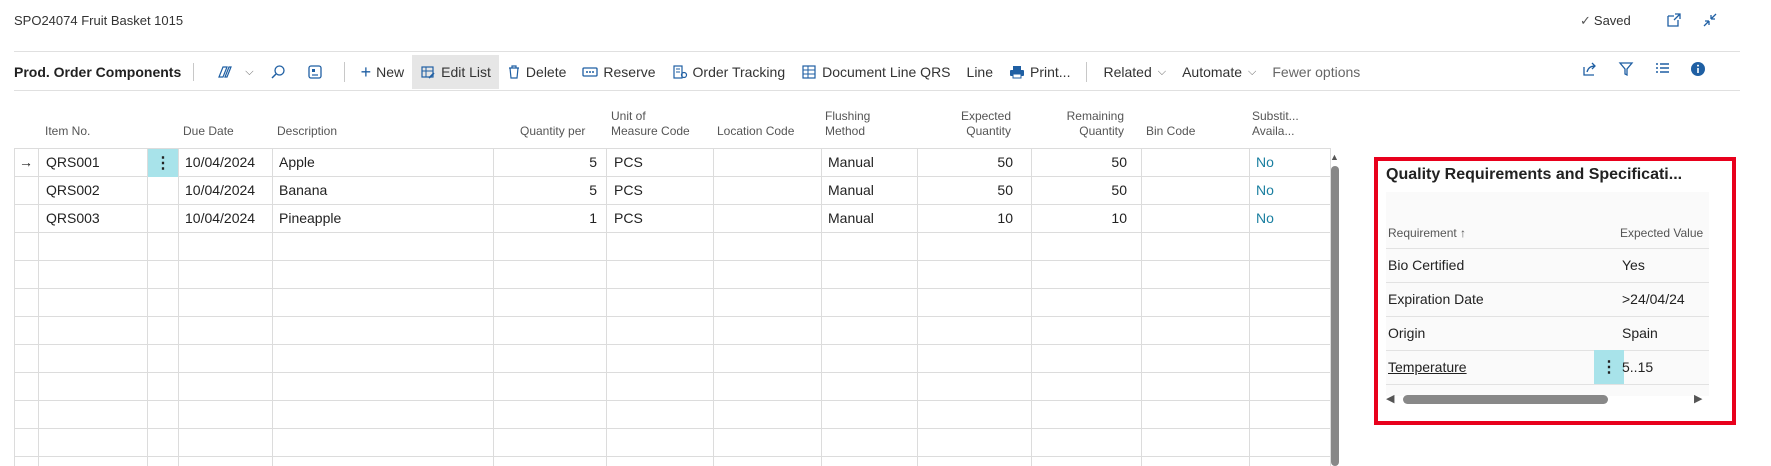 The width and height of the screenshot is (1771, 466). I want to click on remaining-quantity-cell: 10, so click(1079, 218).